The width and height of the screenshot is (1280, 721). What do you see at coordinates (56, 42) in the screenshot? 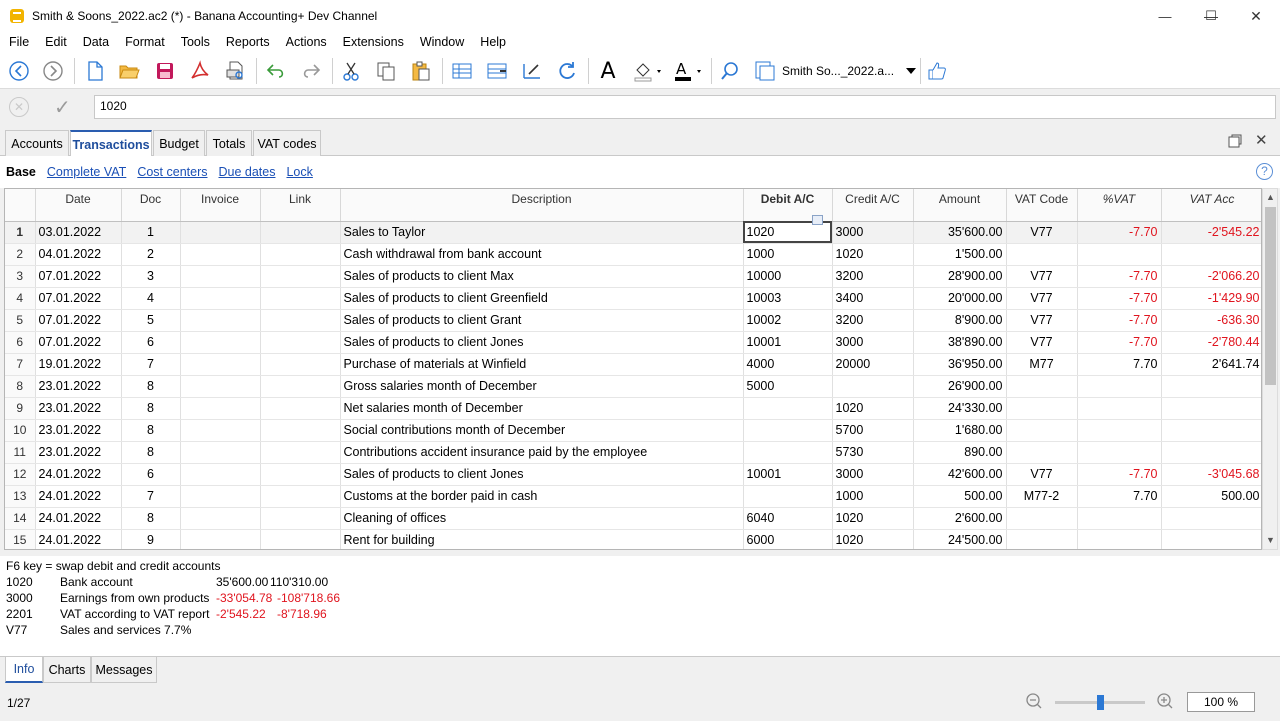
I see `menu-edit: Edit` at bounding box center [56, 42].